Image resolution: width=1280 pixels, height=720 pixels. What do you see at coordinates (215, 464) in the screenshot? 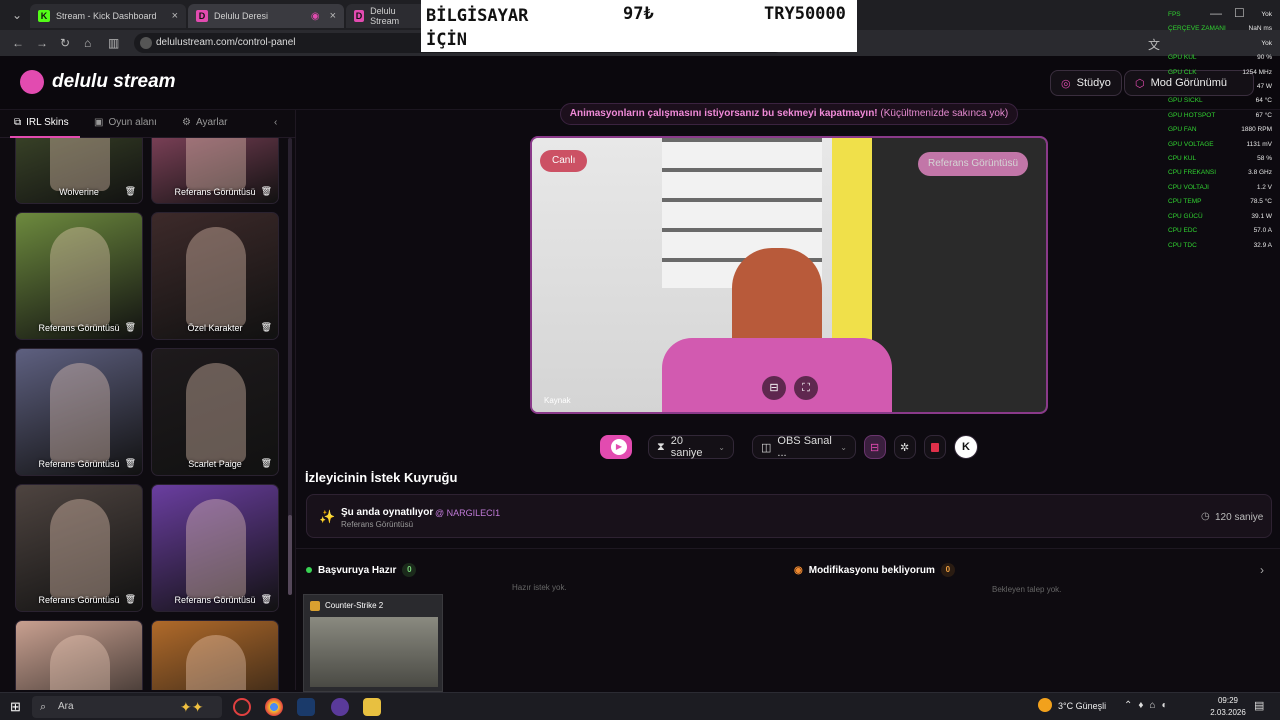
I see `skin-name: Scarlet Paige` at bounding box center [215, 464].